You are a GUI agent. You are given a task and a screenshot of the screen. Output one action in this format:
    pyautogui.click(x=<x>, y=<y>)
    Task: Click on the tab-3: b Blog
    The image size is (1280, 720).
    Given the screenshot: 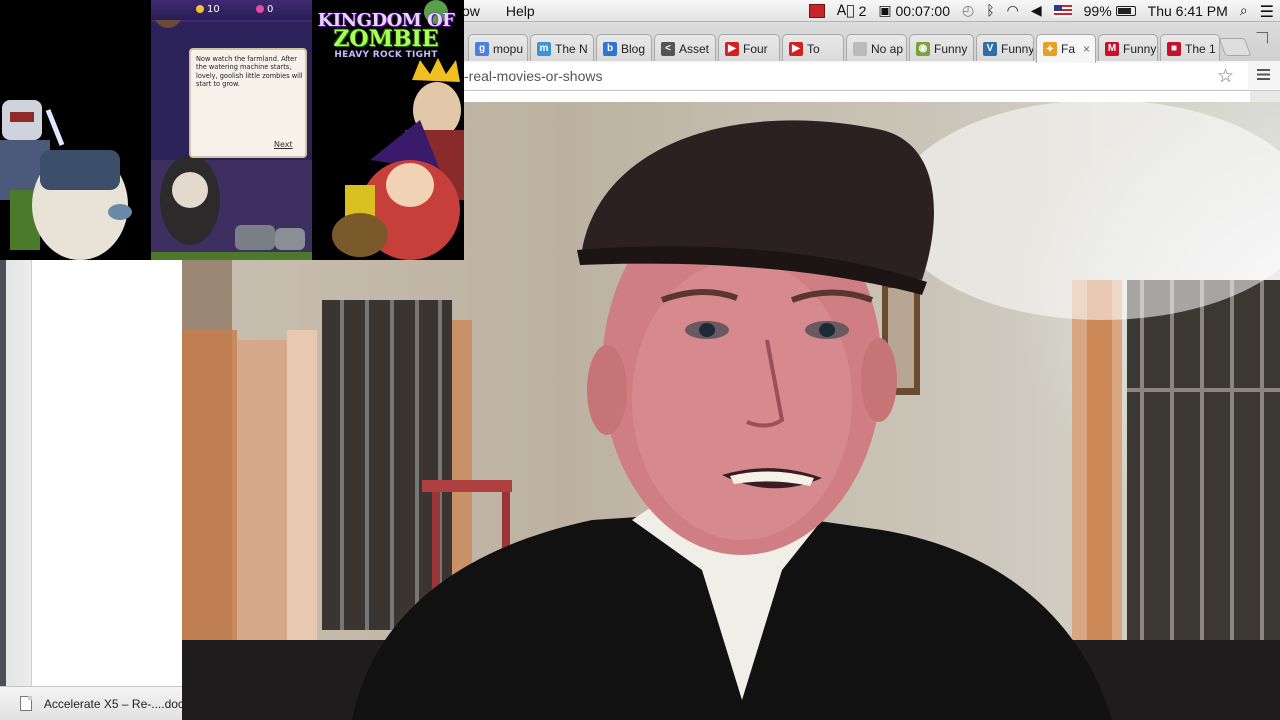 What is the action you would take?
    pyautogui.click(x=624, y=48)
    